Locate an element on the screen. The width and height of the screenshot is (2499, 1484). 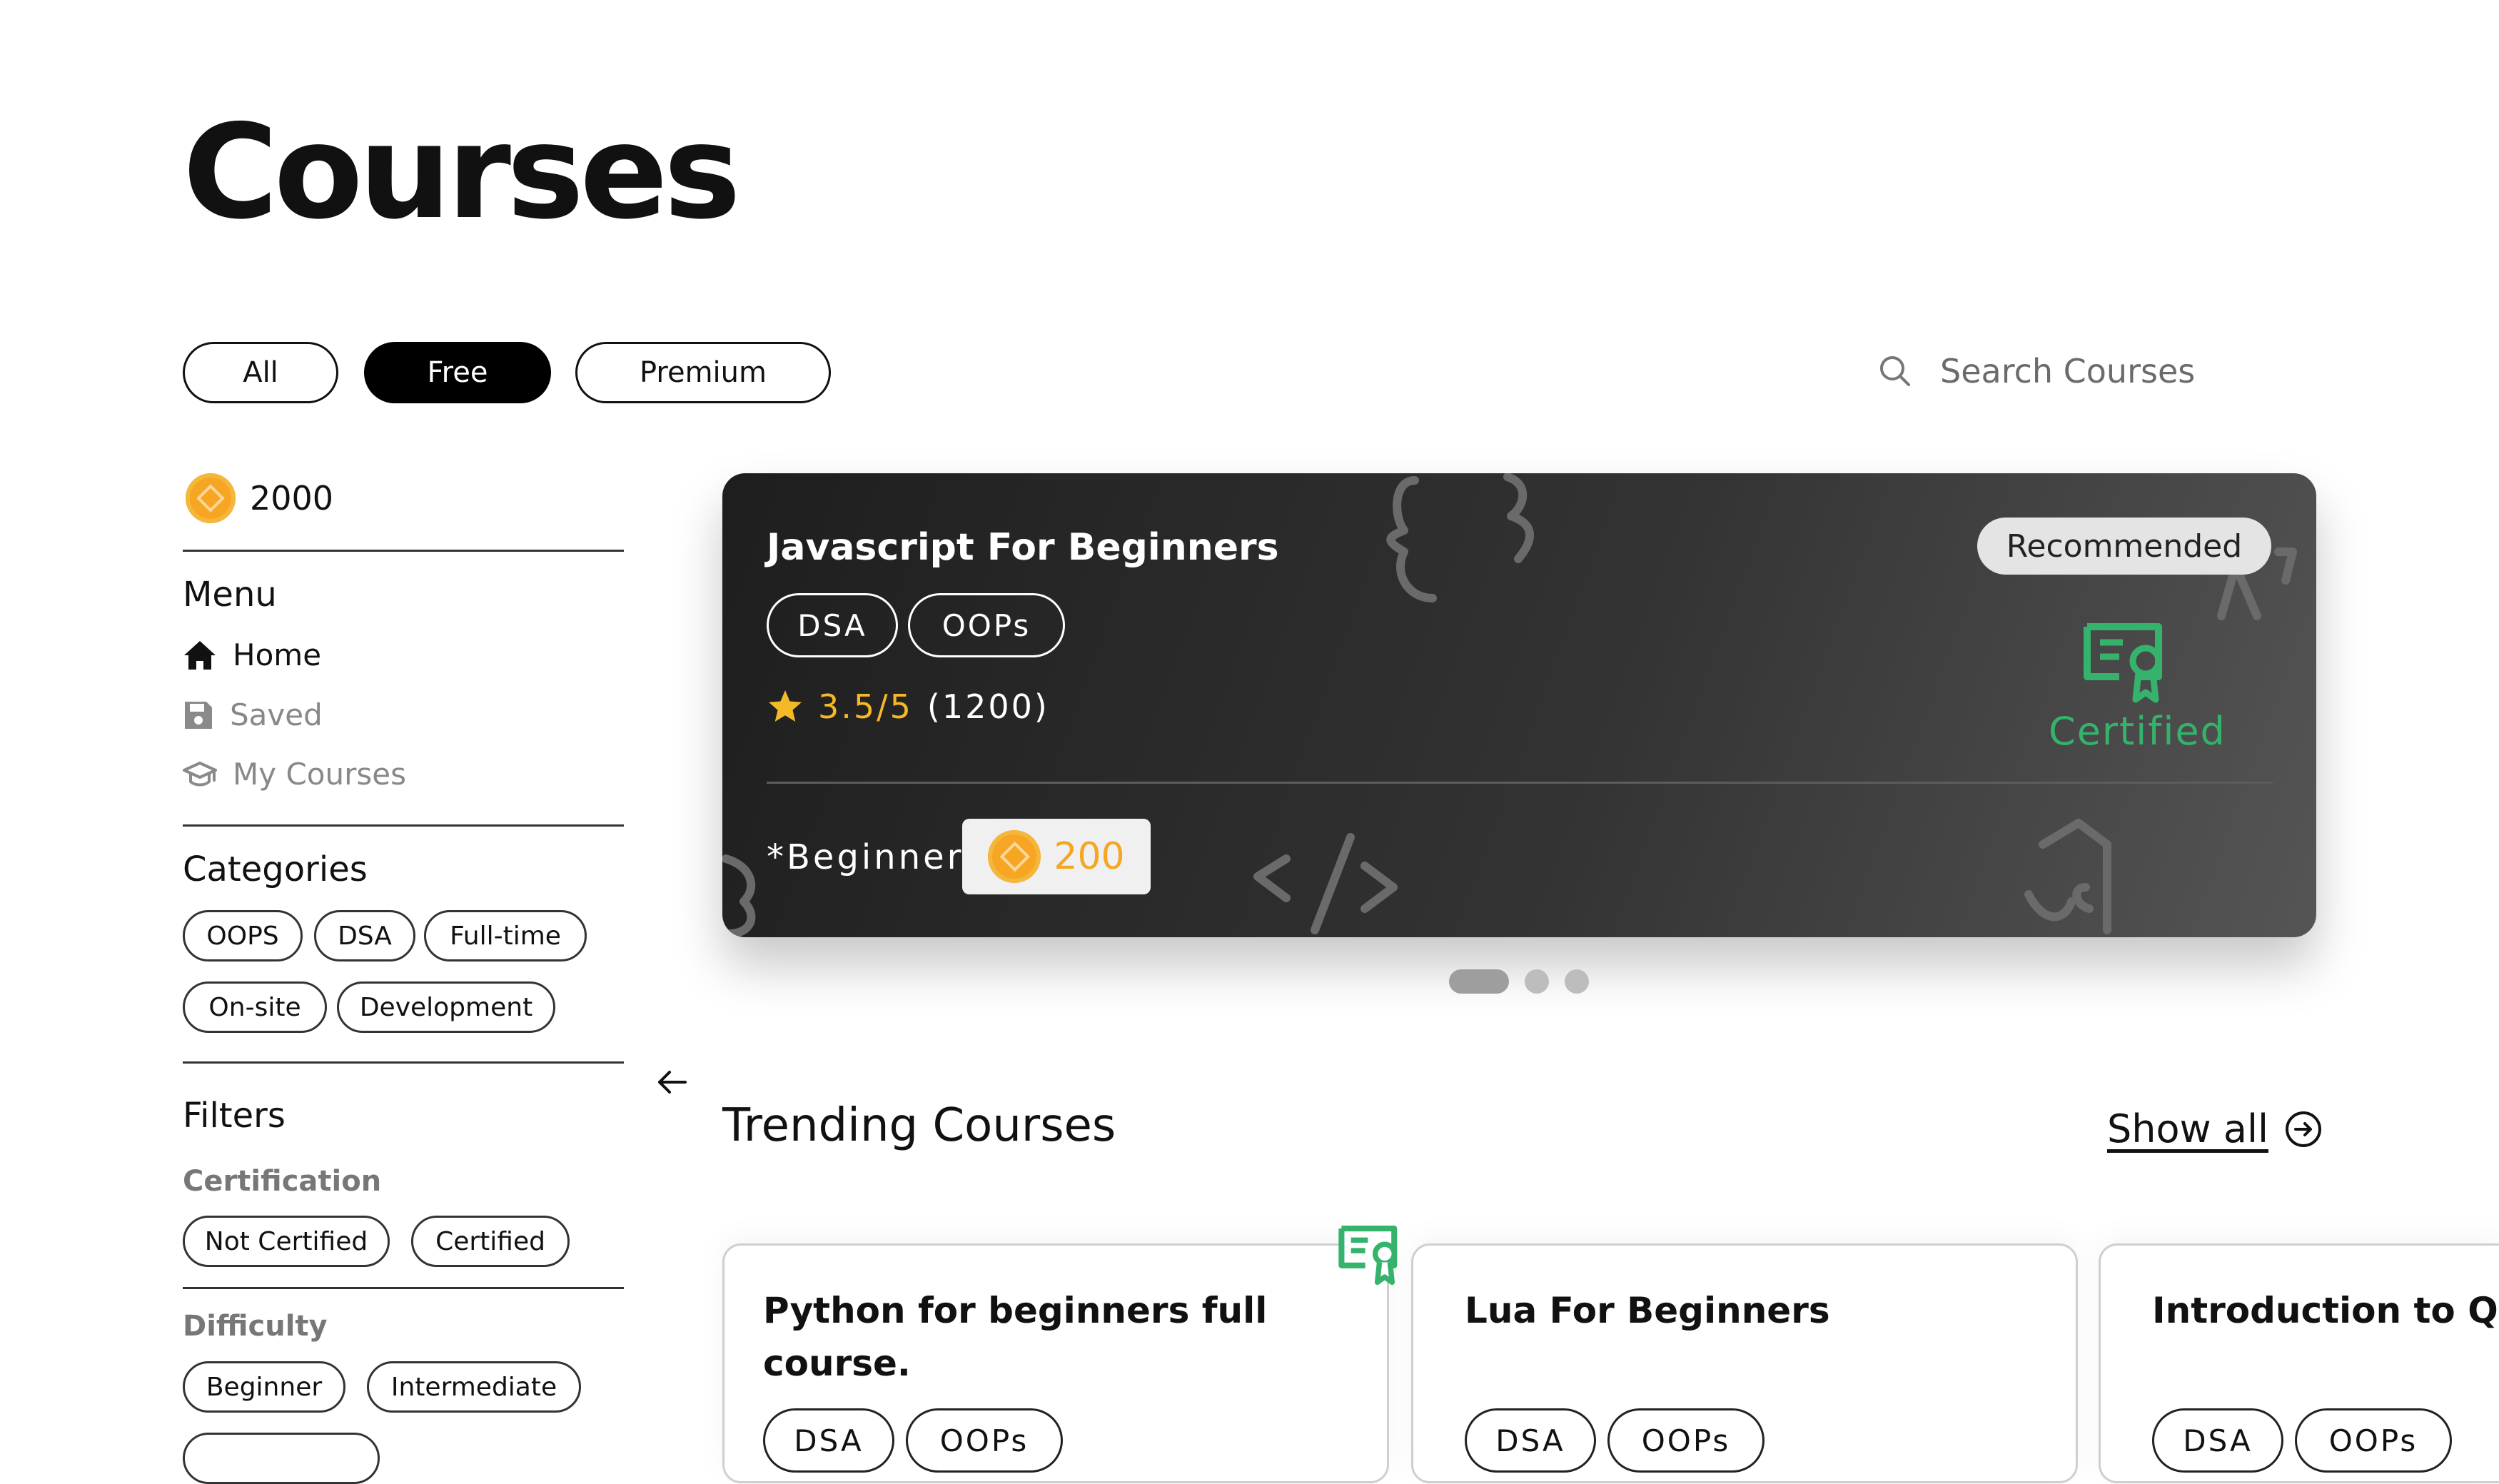
show-all-label: Show all is located at coordinates (2188, 1128).